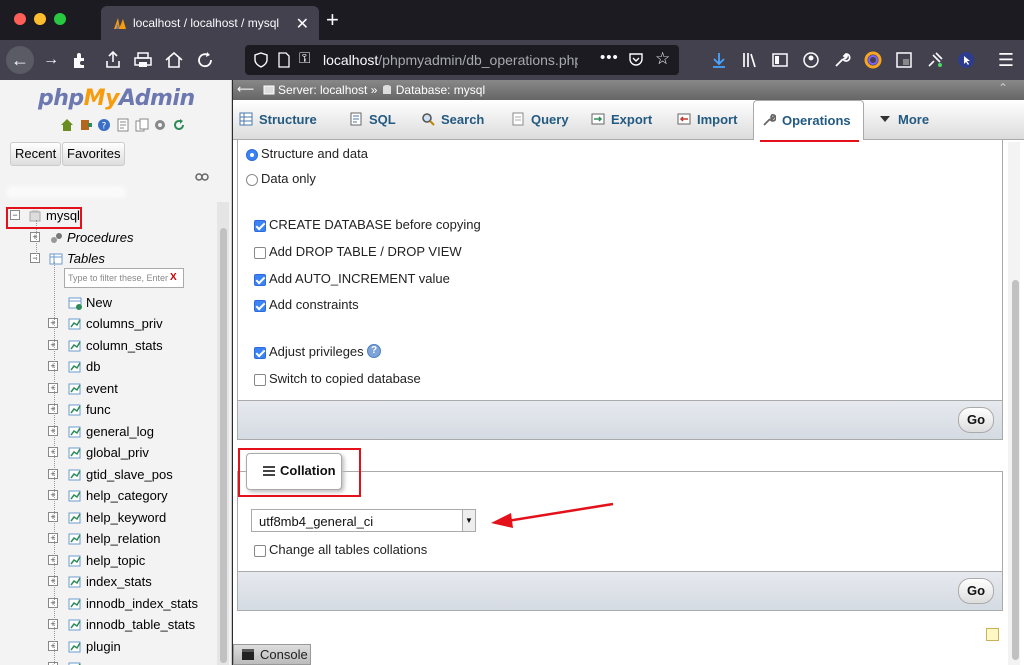  Describe the element at coordinates (365, 251) in the screenshot. I see `add-drop-table-label: Add DROP TABLE / DROP VIEW` at that location.